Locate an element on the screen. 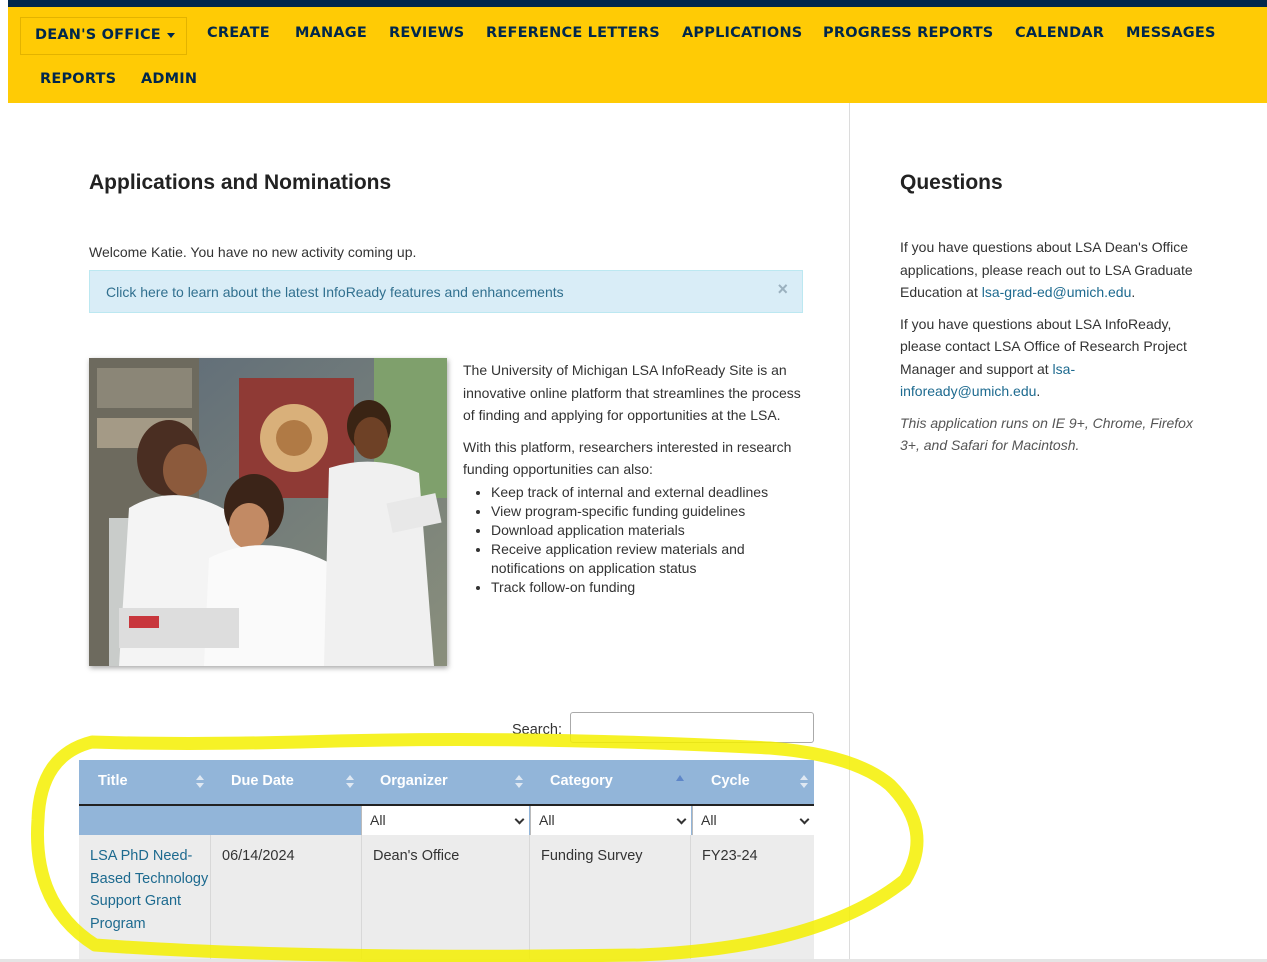 This screenshot has height=962, width=1267. header-label: Title is located at coordinates (113, 781).